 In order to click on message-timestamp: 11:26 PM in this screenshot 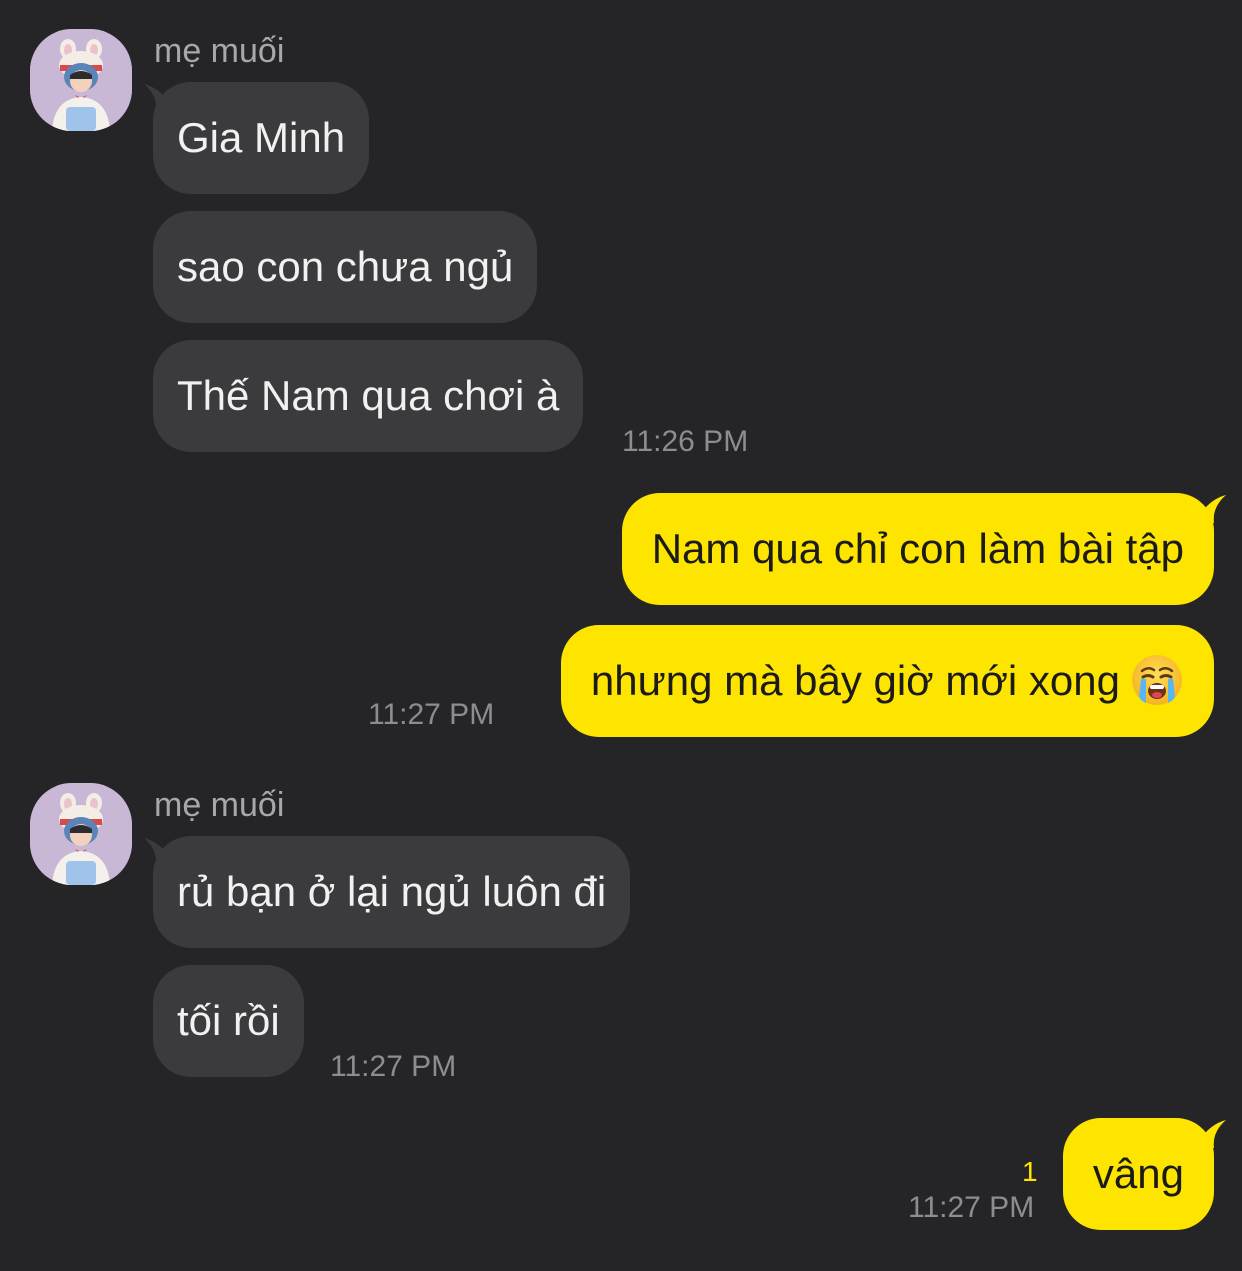, I will do `click(685, 441)`.